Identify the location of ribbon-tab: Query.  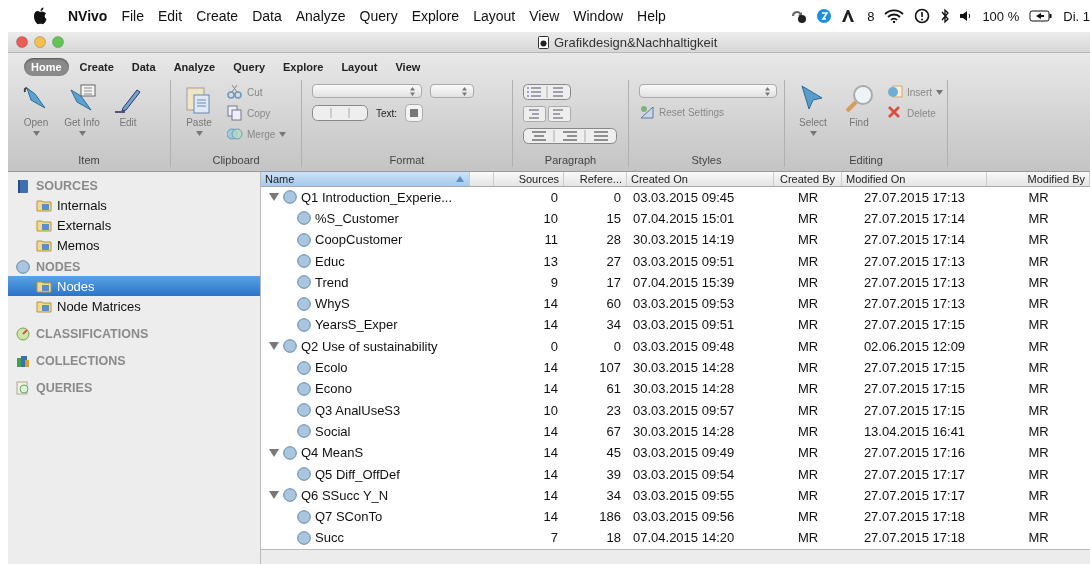
(249, 67).